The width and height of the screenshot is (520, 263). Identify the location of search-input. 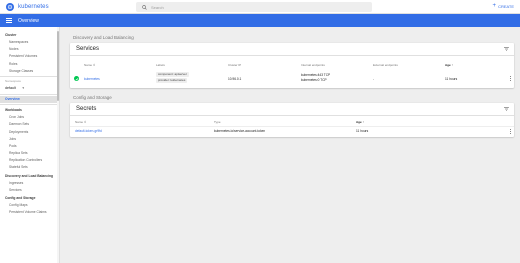
(251, 7).